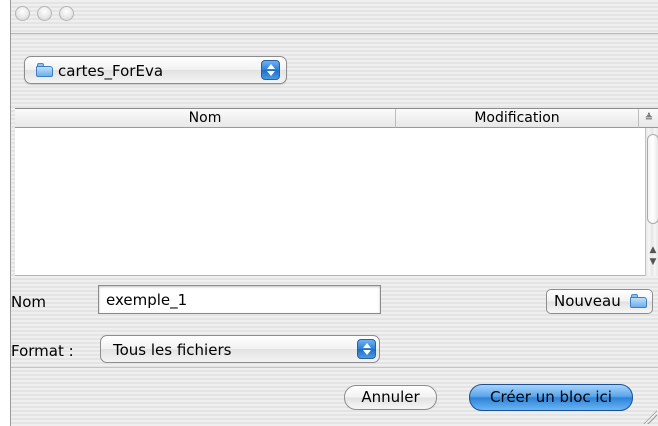  What do you see at coordinates (44, 13) in the screenshot?
I see `minimize-window-button` at bounding box center [44, 13].